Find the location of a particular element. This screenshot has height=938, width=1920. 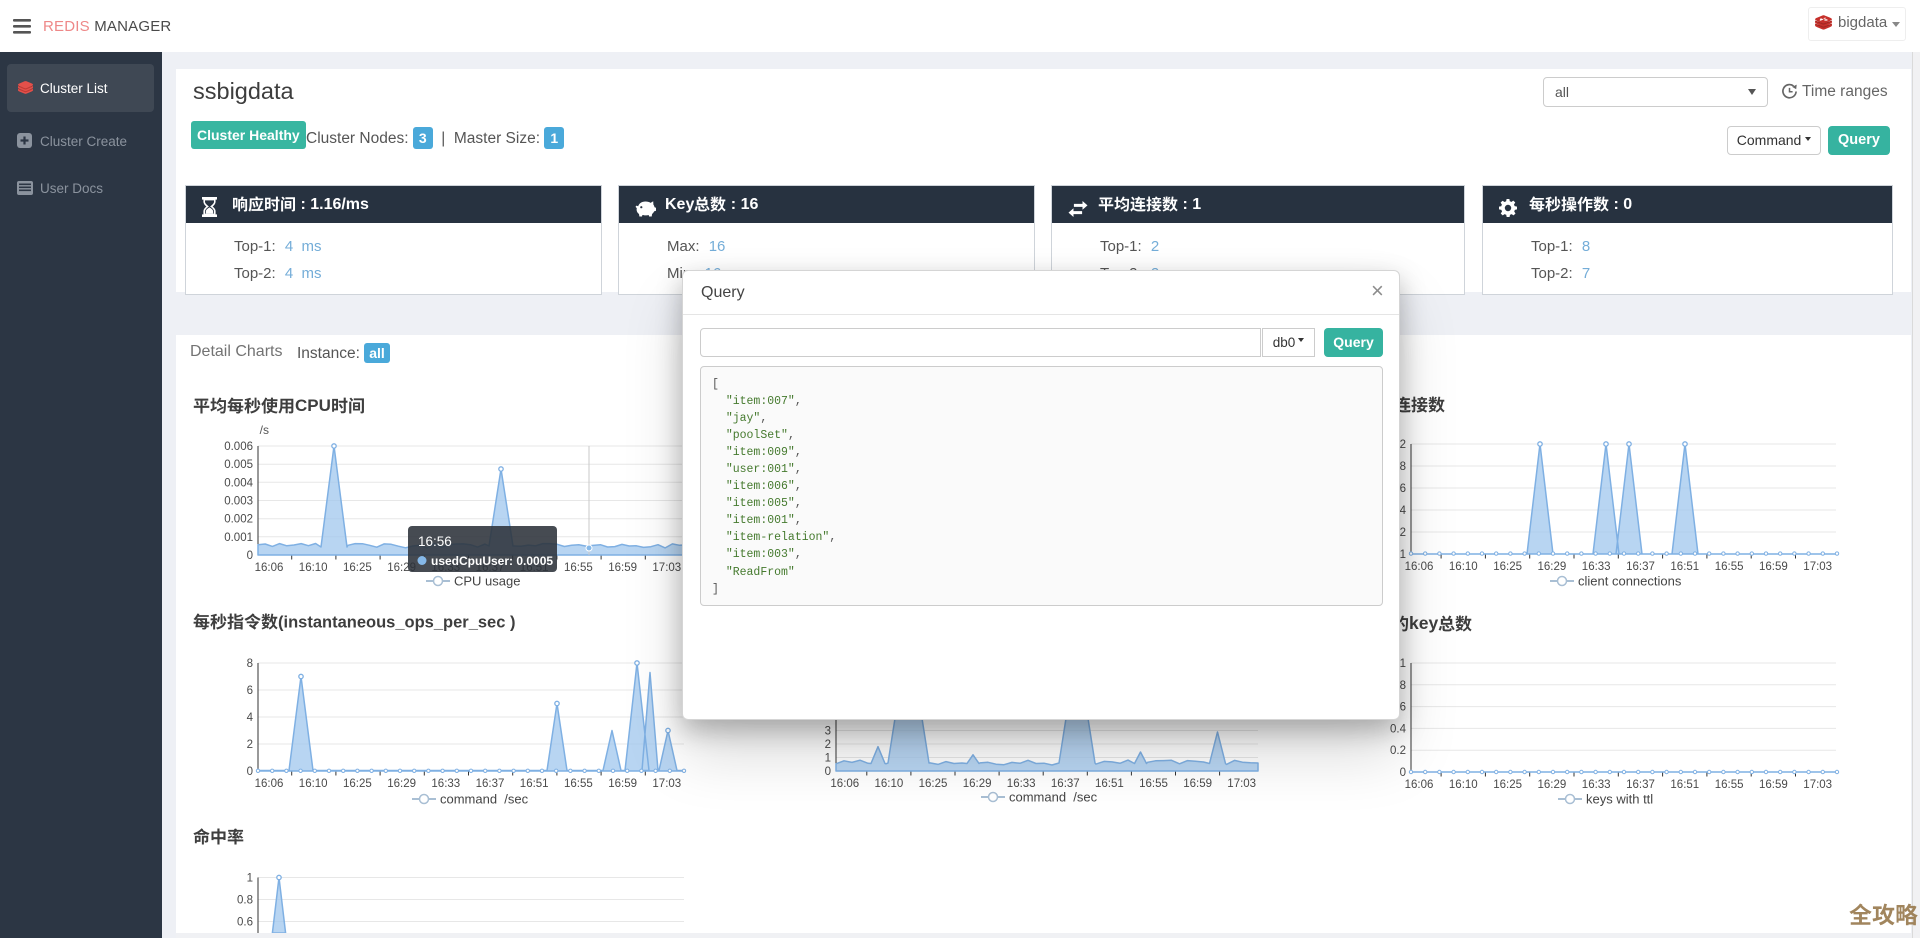

svg-text: 4 is located at coordinates (250, 718).